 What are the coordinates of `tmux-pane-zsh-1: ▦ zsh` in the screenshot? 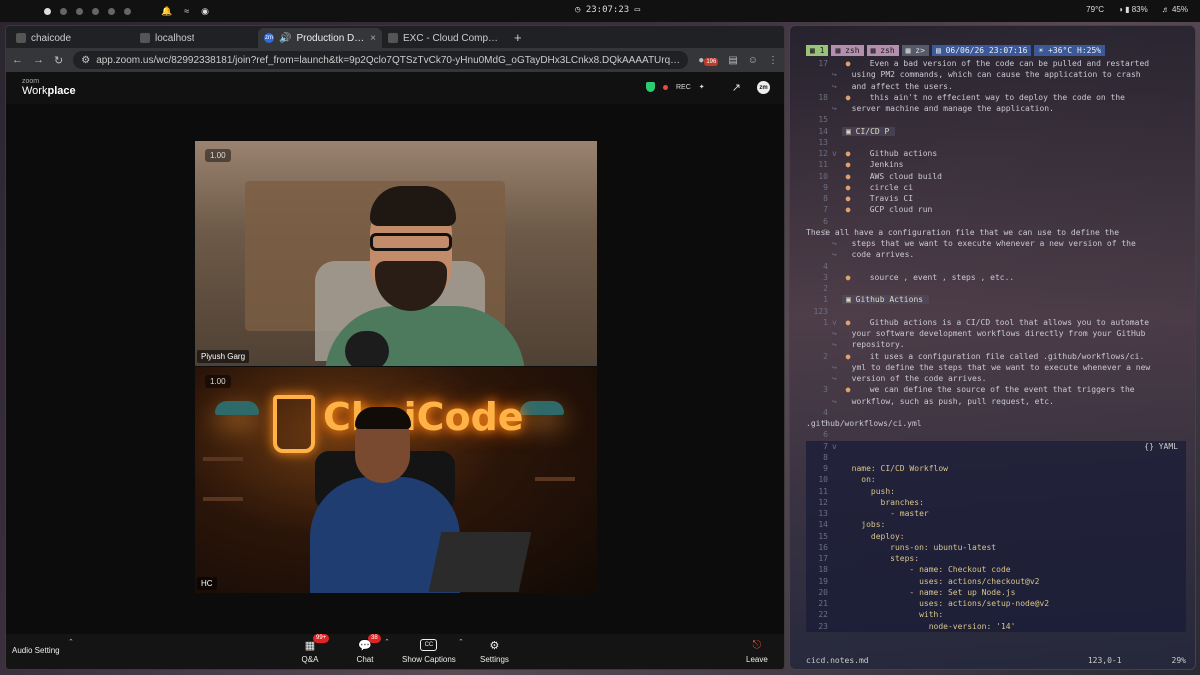 It's located at (847, 50).